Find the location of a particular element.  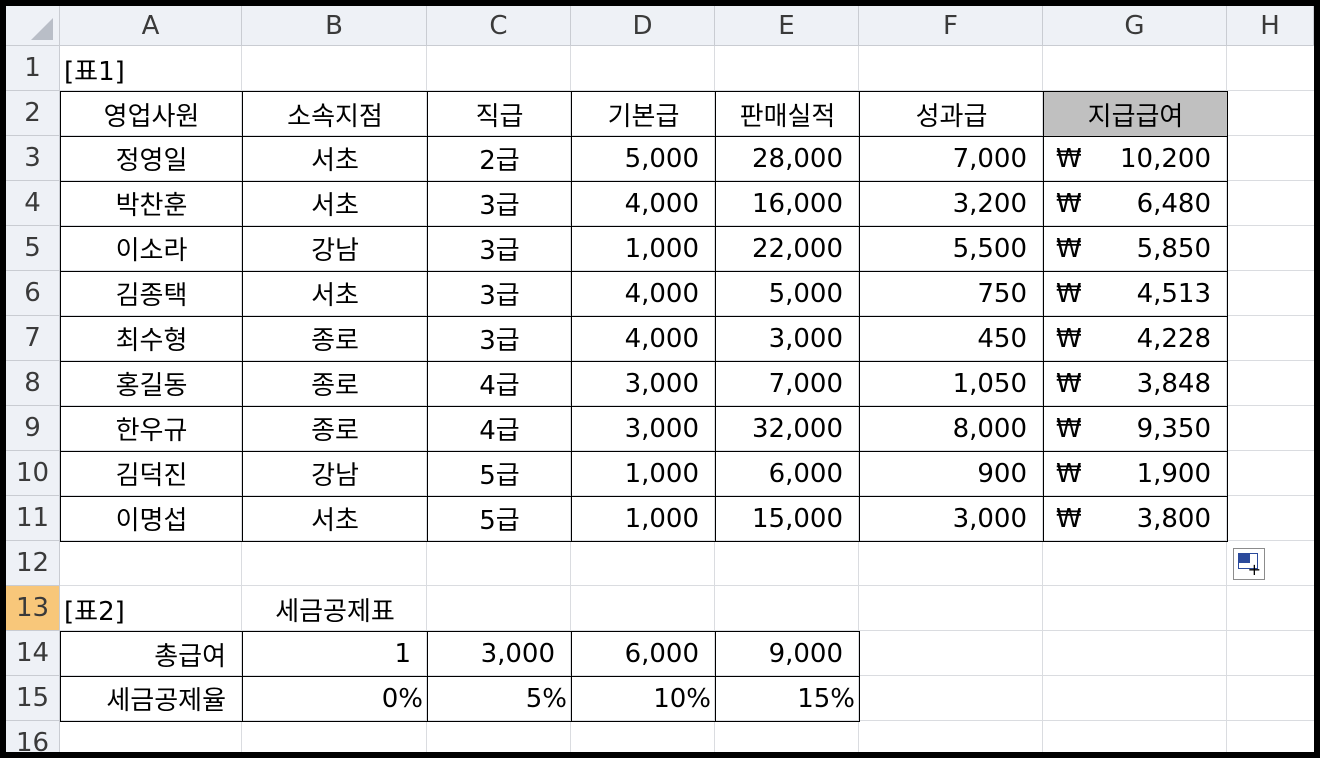

row-header-13: 13 is located at coordinates (33, 608).